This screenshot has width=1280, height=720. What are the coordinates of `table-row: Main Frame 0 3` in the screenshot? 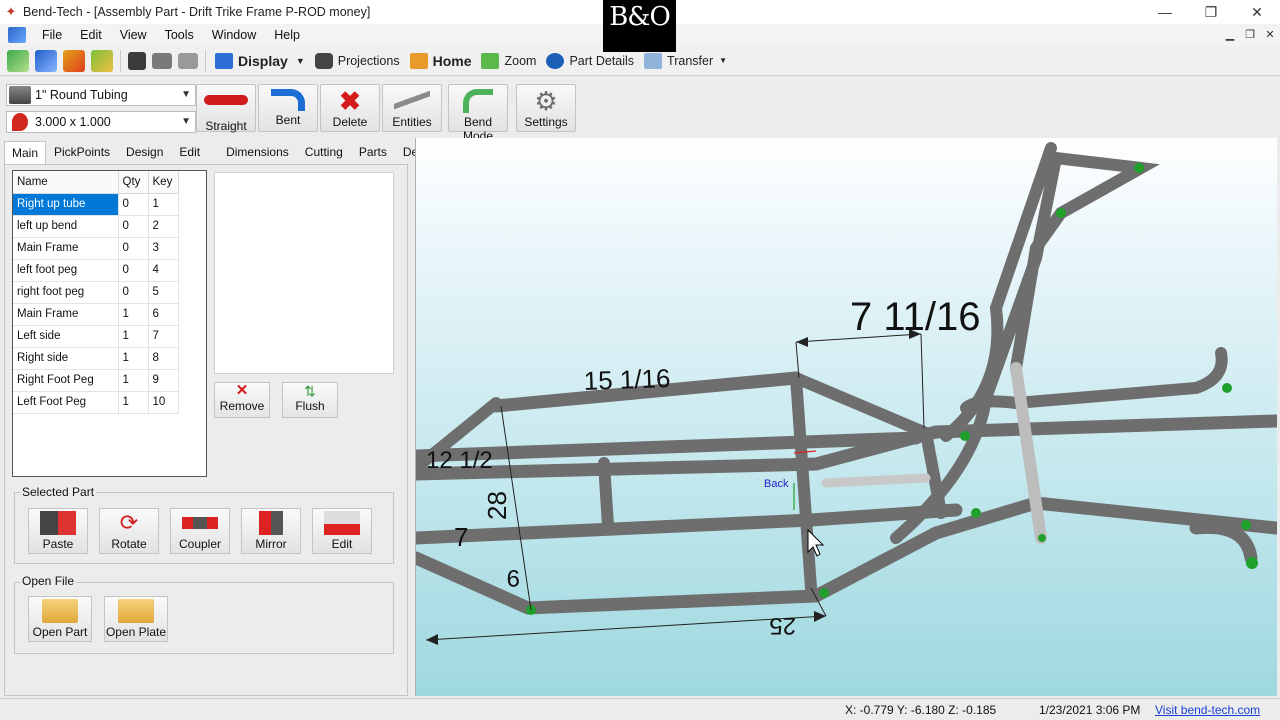 It's located at (96, 248).